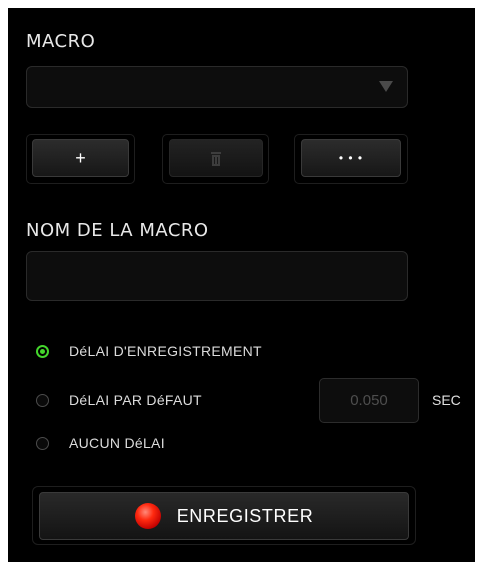 The height and width of the screenshot is (570, 483). What do you see at coordinates (147, 516) in the screenshot?
I see `record-icon` at bounding box center [147, 516].